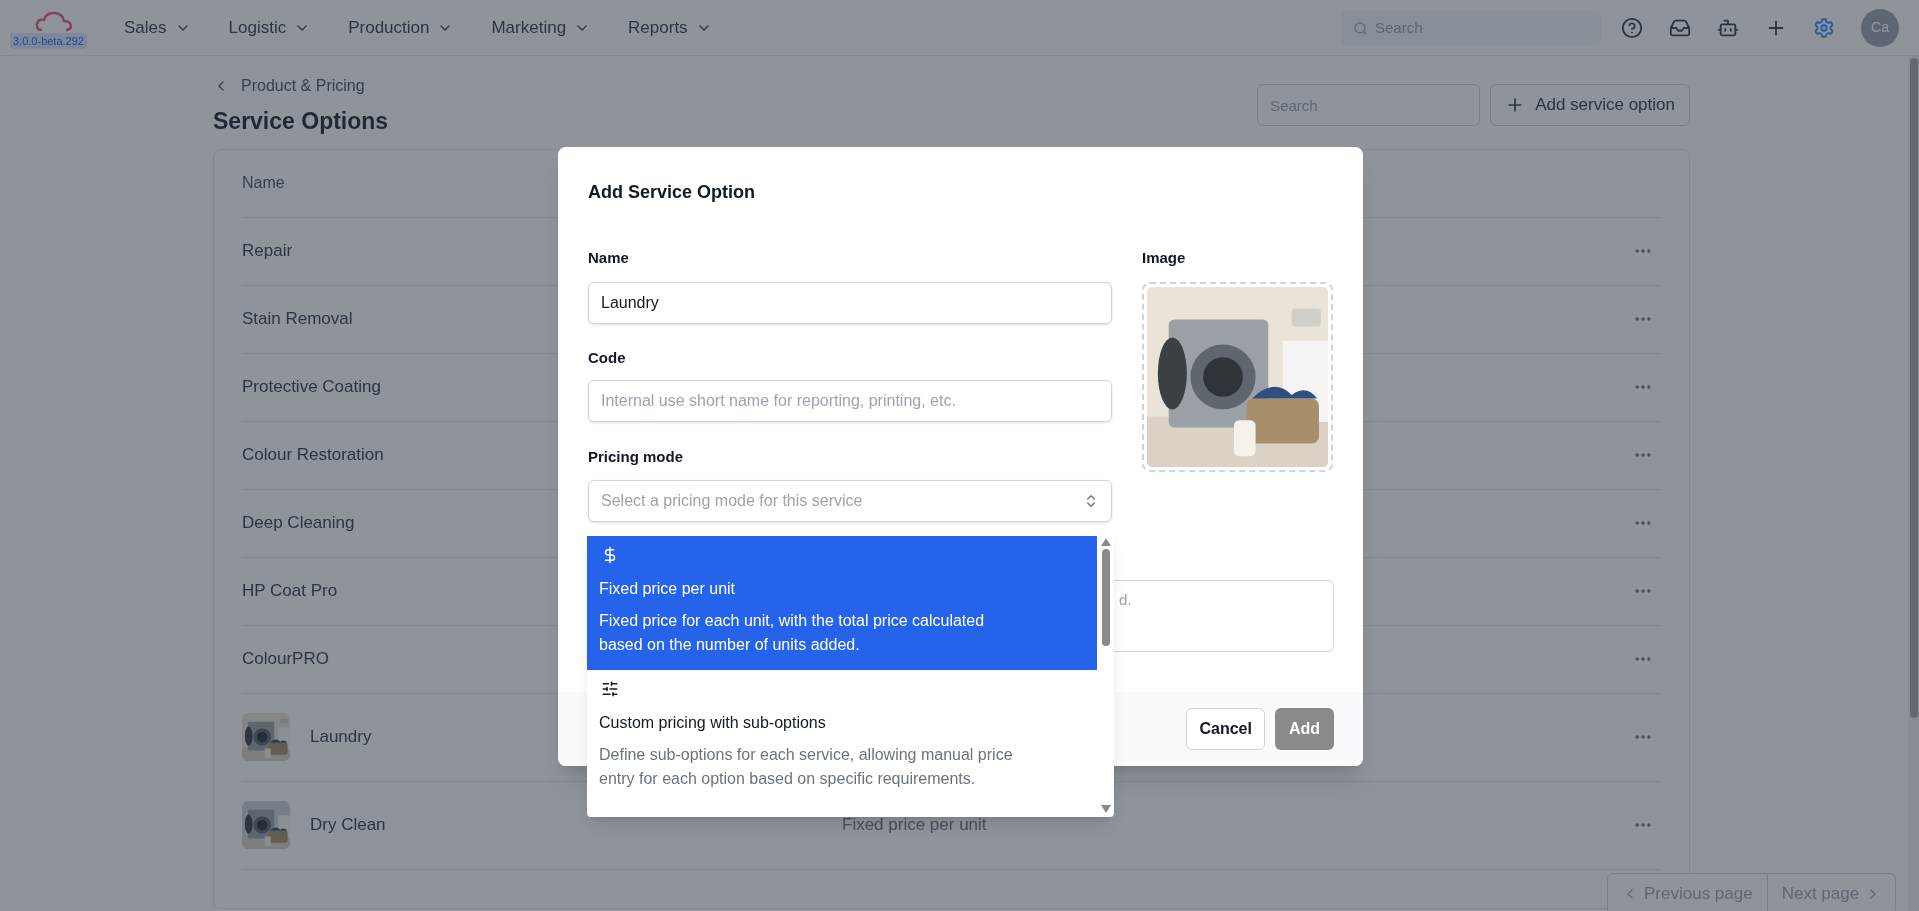 Image resolution: width=1919 pixels, height=911 pixels. Describe the element at coordinates (1105, 542) in the screenshot. I see `scroll-up-icon` at that location.